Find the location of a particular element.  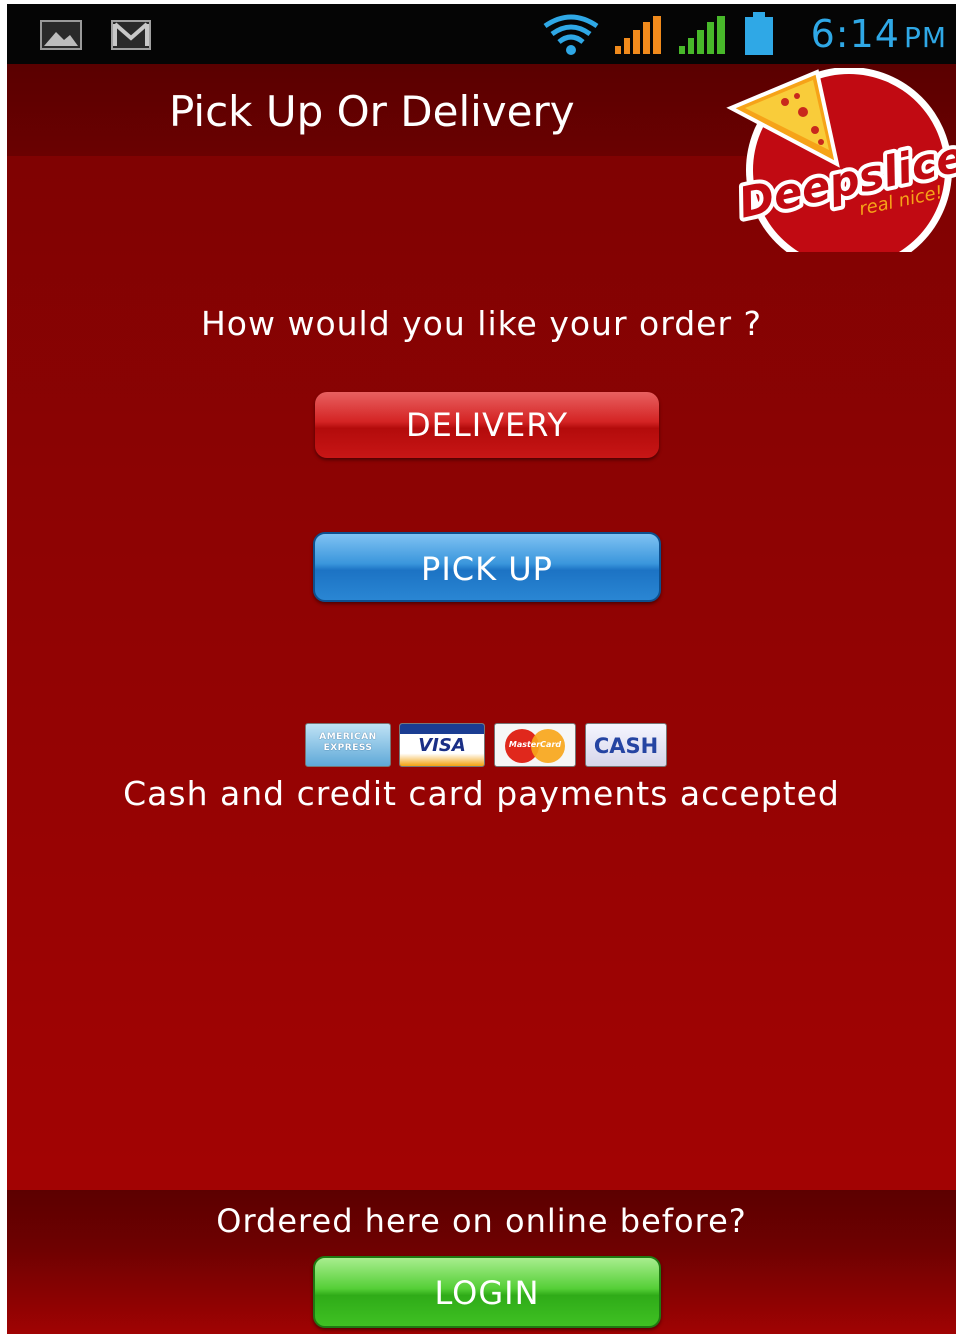

visa-label: VISA is located at coordinates (442, 745).